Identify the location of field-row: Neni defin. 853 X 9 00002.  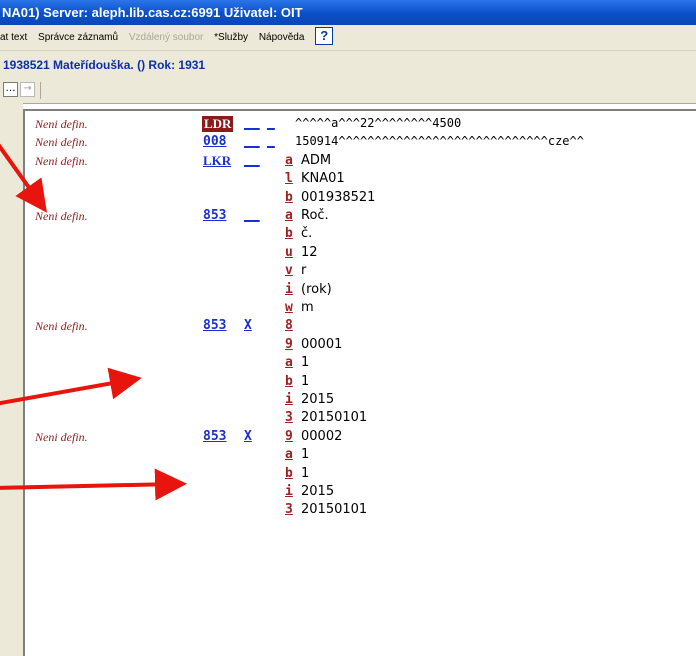
(360, 437).